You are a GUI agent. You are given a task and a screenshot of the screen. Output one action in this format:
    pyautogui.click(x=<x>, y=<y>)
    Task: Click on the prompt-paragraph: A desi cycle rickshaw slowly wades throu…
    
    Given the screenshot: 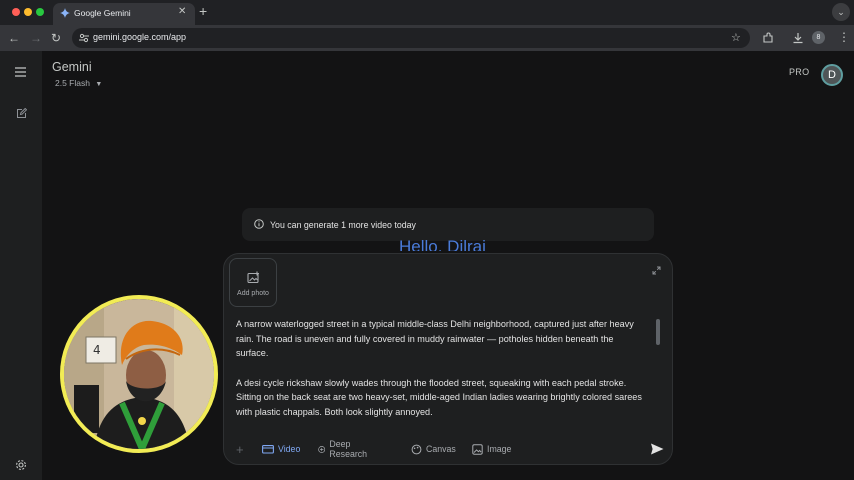 What is the action you would take?
    pyautogui.click(x=439, y=397)
    